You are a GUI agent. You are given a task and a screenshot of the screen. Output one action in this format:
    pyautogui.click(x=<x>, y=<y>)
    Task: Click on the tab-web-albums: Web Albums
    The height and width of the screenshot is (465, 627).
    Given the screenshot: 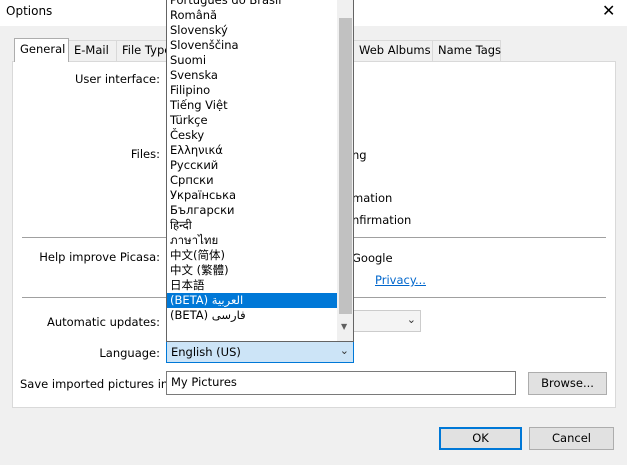 What is the action you would take?
    pyautogui.click(x=393, y=50)
    